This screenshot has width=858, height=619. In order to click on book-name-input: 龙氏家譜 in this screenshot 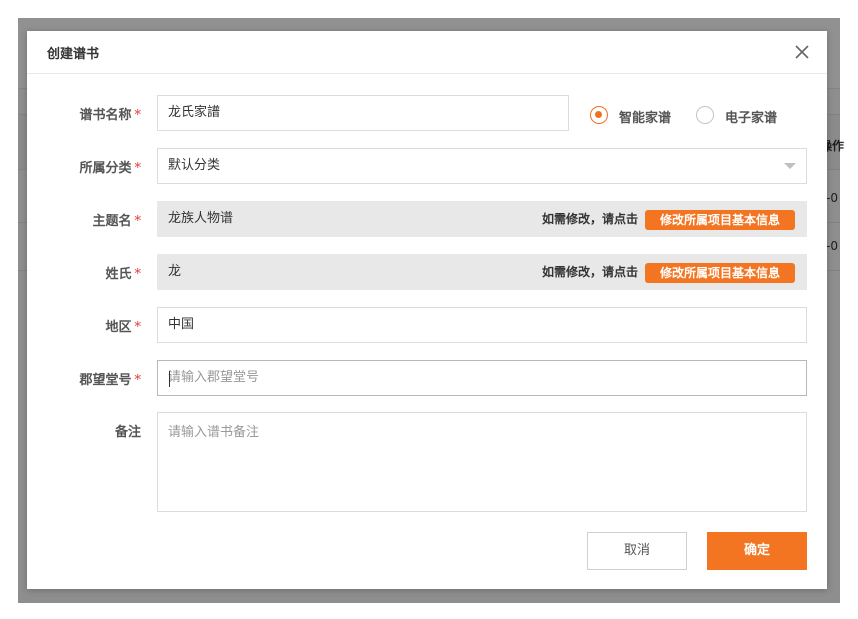, I will do `click(363, 113)`.